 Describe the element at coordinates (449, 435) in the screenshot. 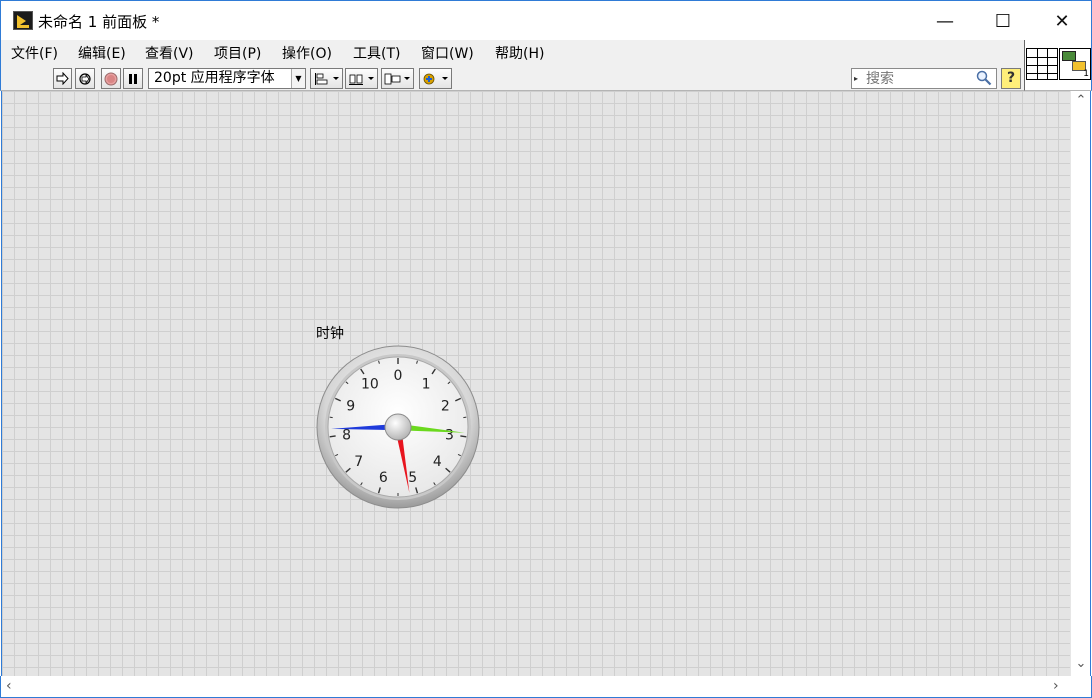

I see `clock-tick-label: 3` at that location.